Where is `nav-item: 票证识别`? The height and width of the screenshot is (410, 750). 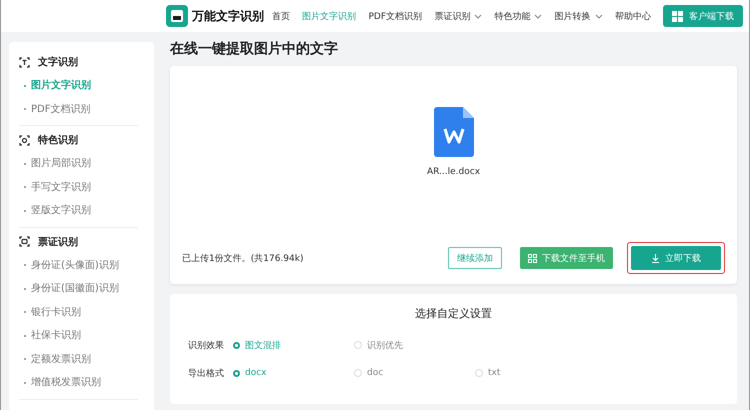 nav-item: 票证识别 is located at coordinates (452, 16).